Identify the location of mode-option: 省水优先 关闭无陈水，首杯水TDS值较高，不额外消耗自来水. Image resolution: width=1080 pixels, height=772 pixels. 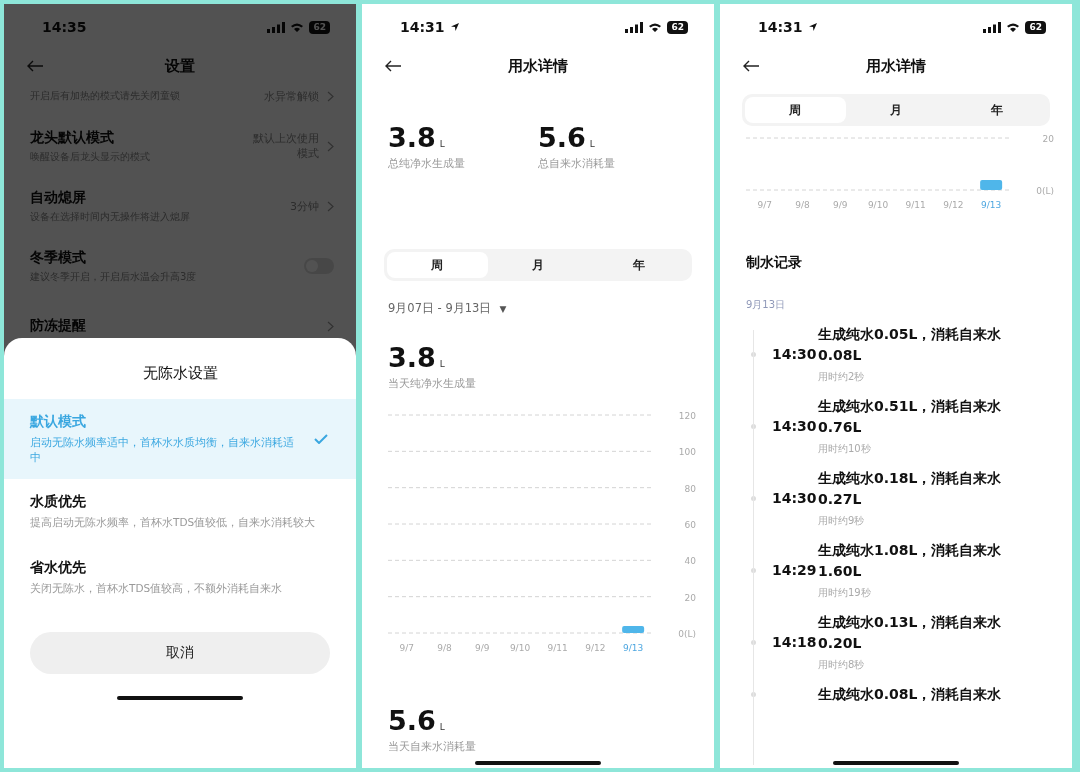
(180, 577).